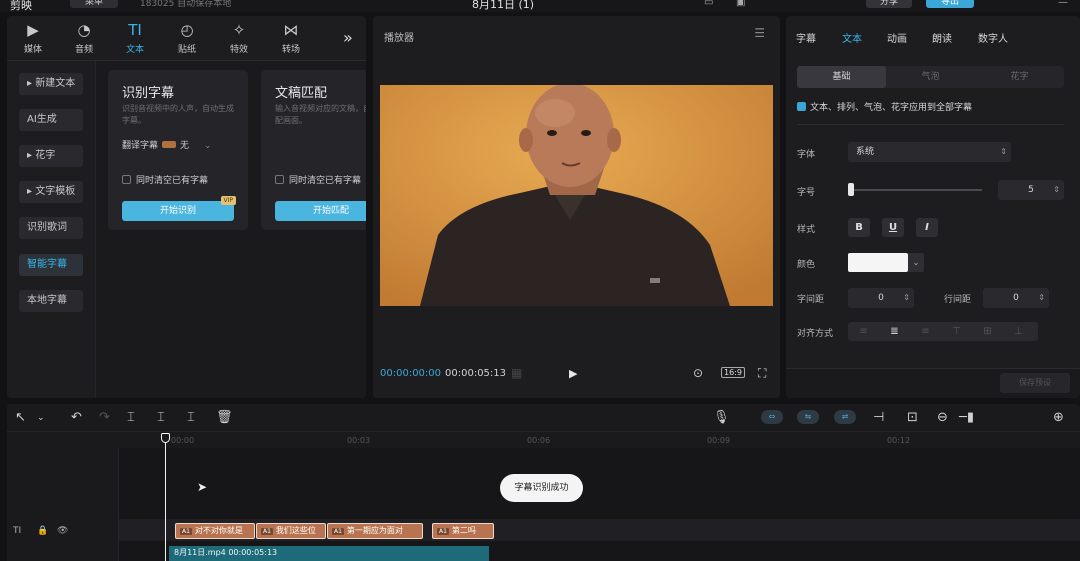  What do you see at coordinates (845, 417) in the screenshot?
I see `linkage-icon: ⇌` at bounding box center [845, 417].